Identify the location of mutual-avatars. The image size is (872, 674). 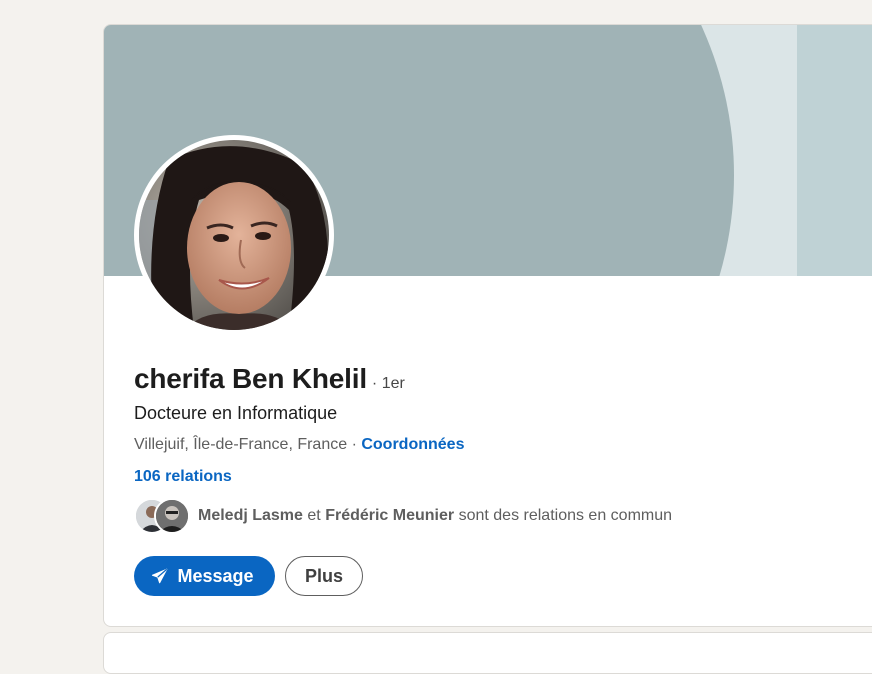
(163, 516).